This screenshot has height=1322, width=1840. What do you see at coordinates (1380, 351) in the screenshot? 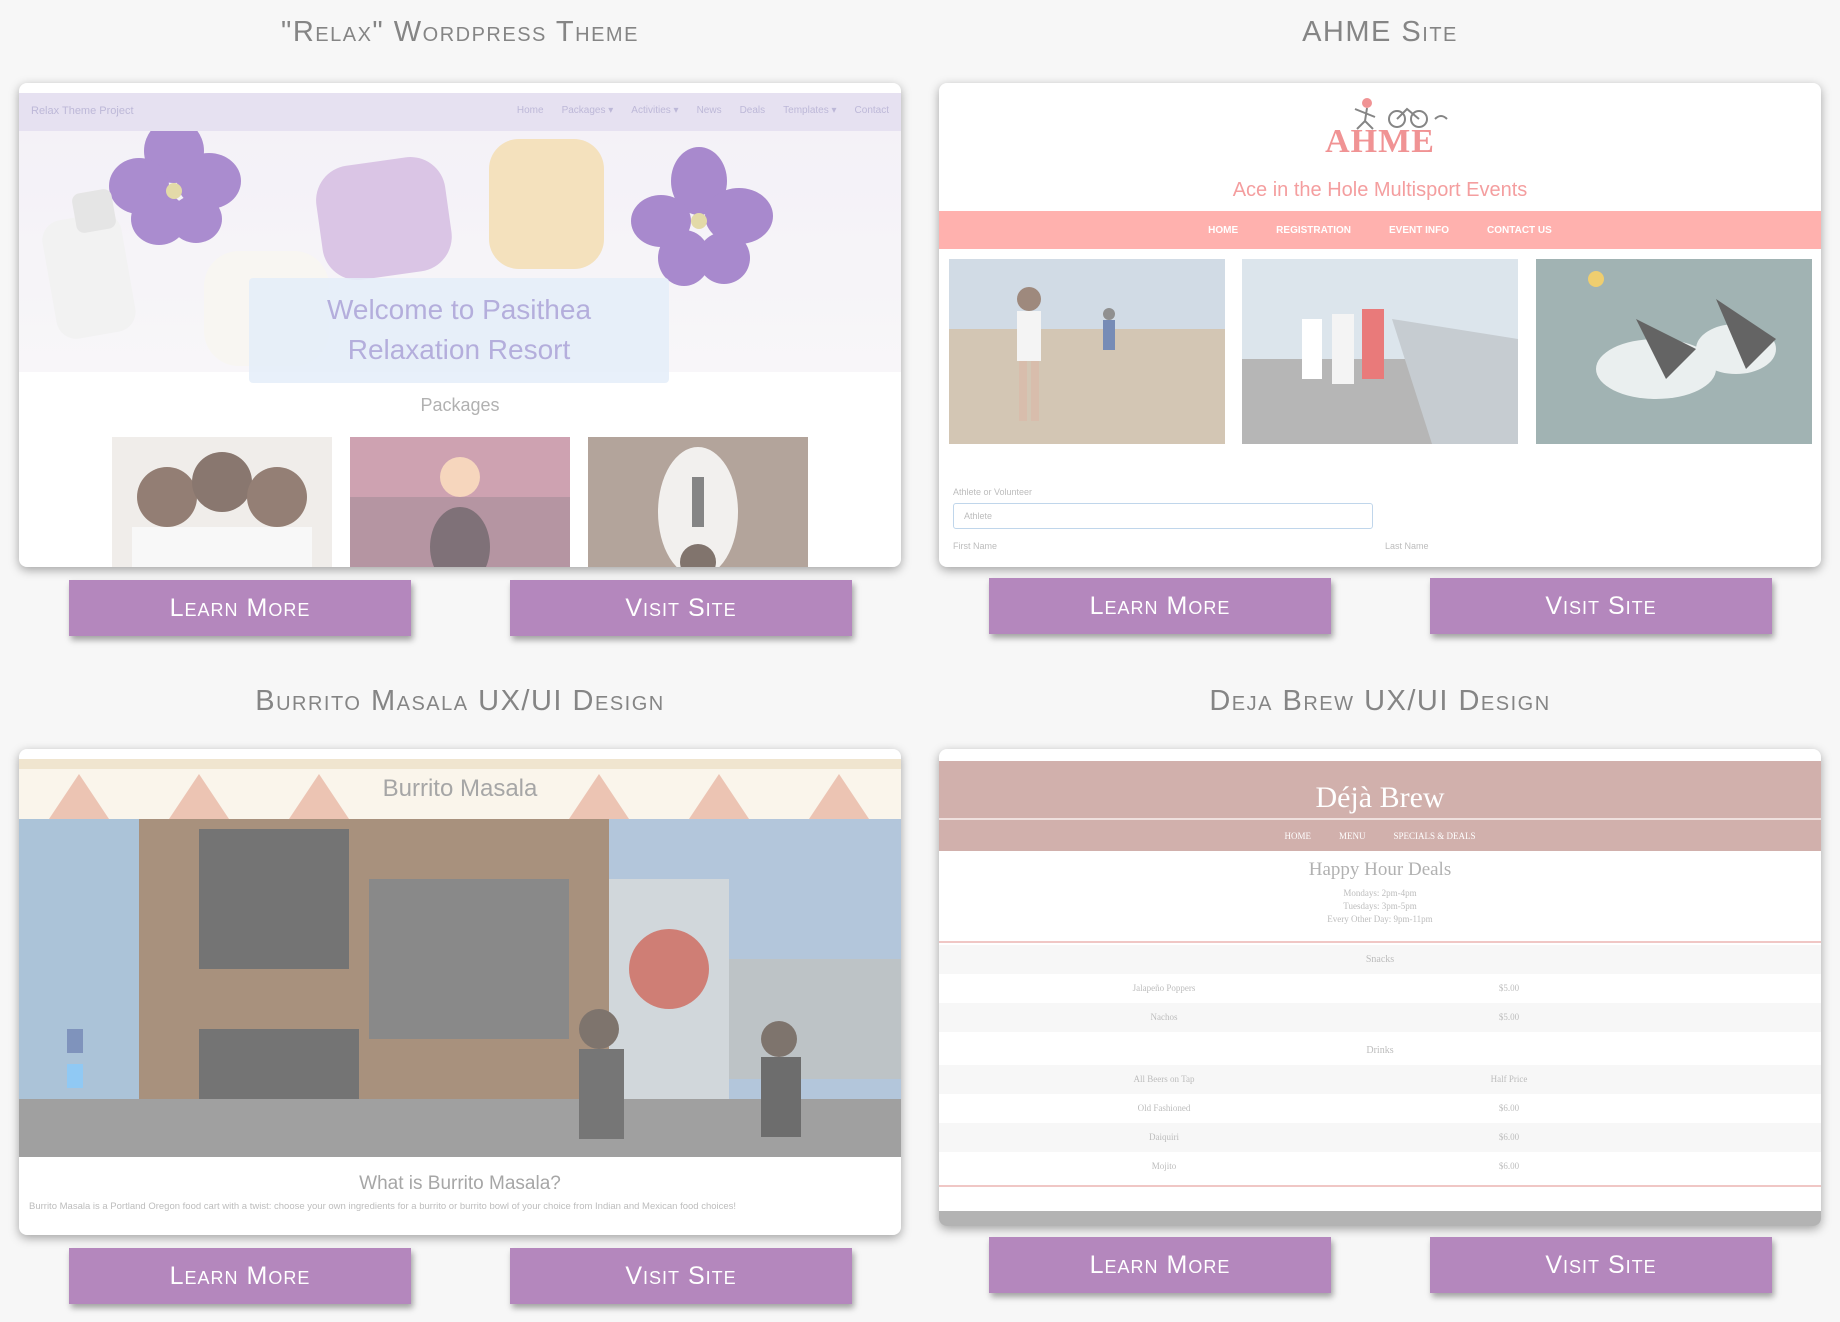
I see `bridge-run-photo` at bounding box center [1380, 351].